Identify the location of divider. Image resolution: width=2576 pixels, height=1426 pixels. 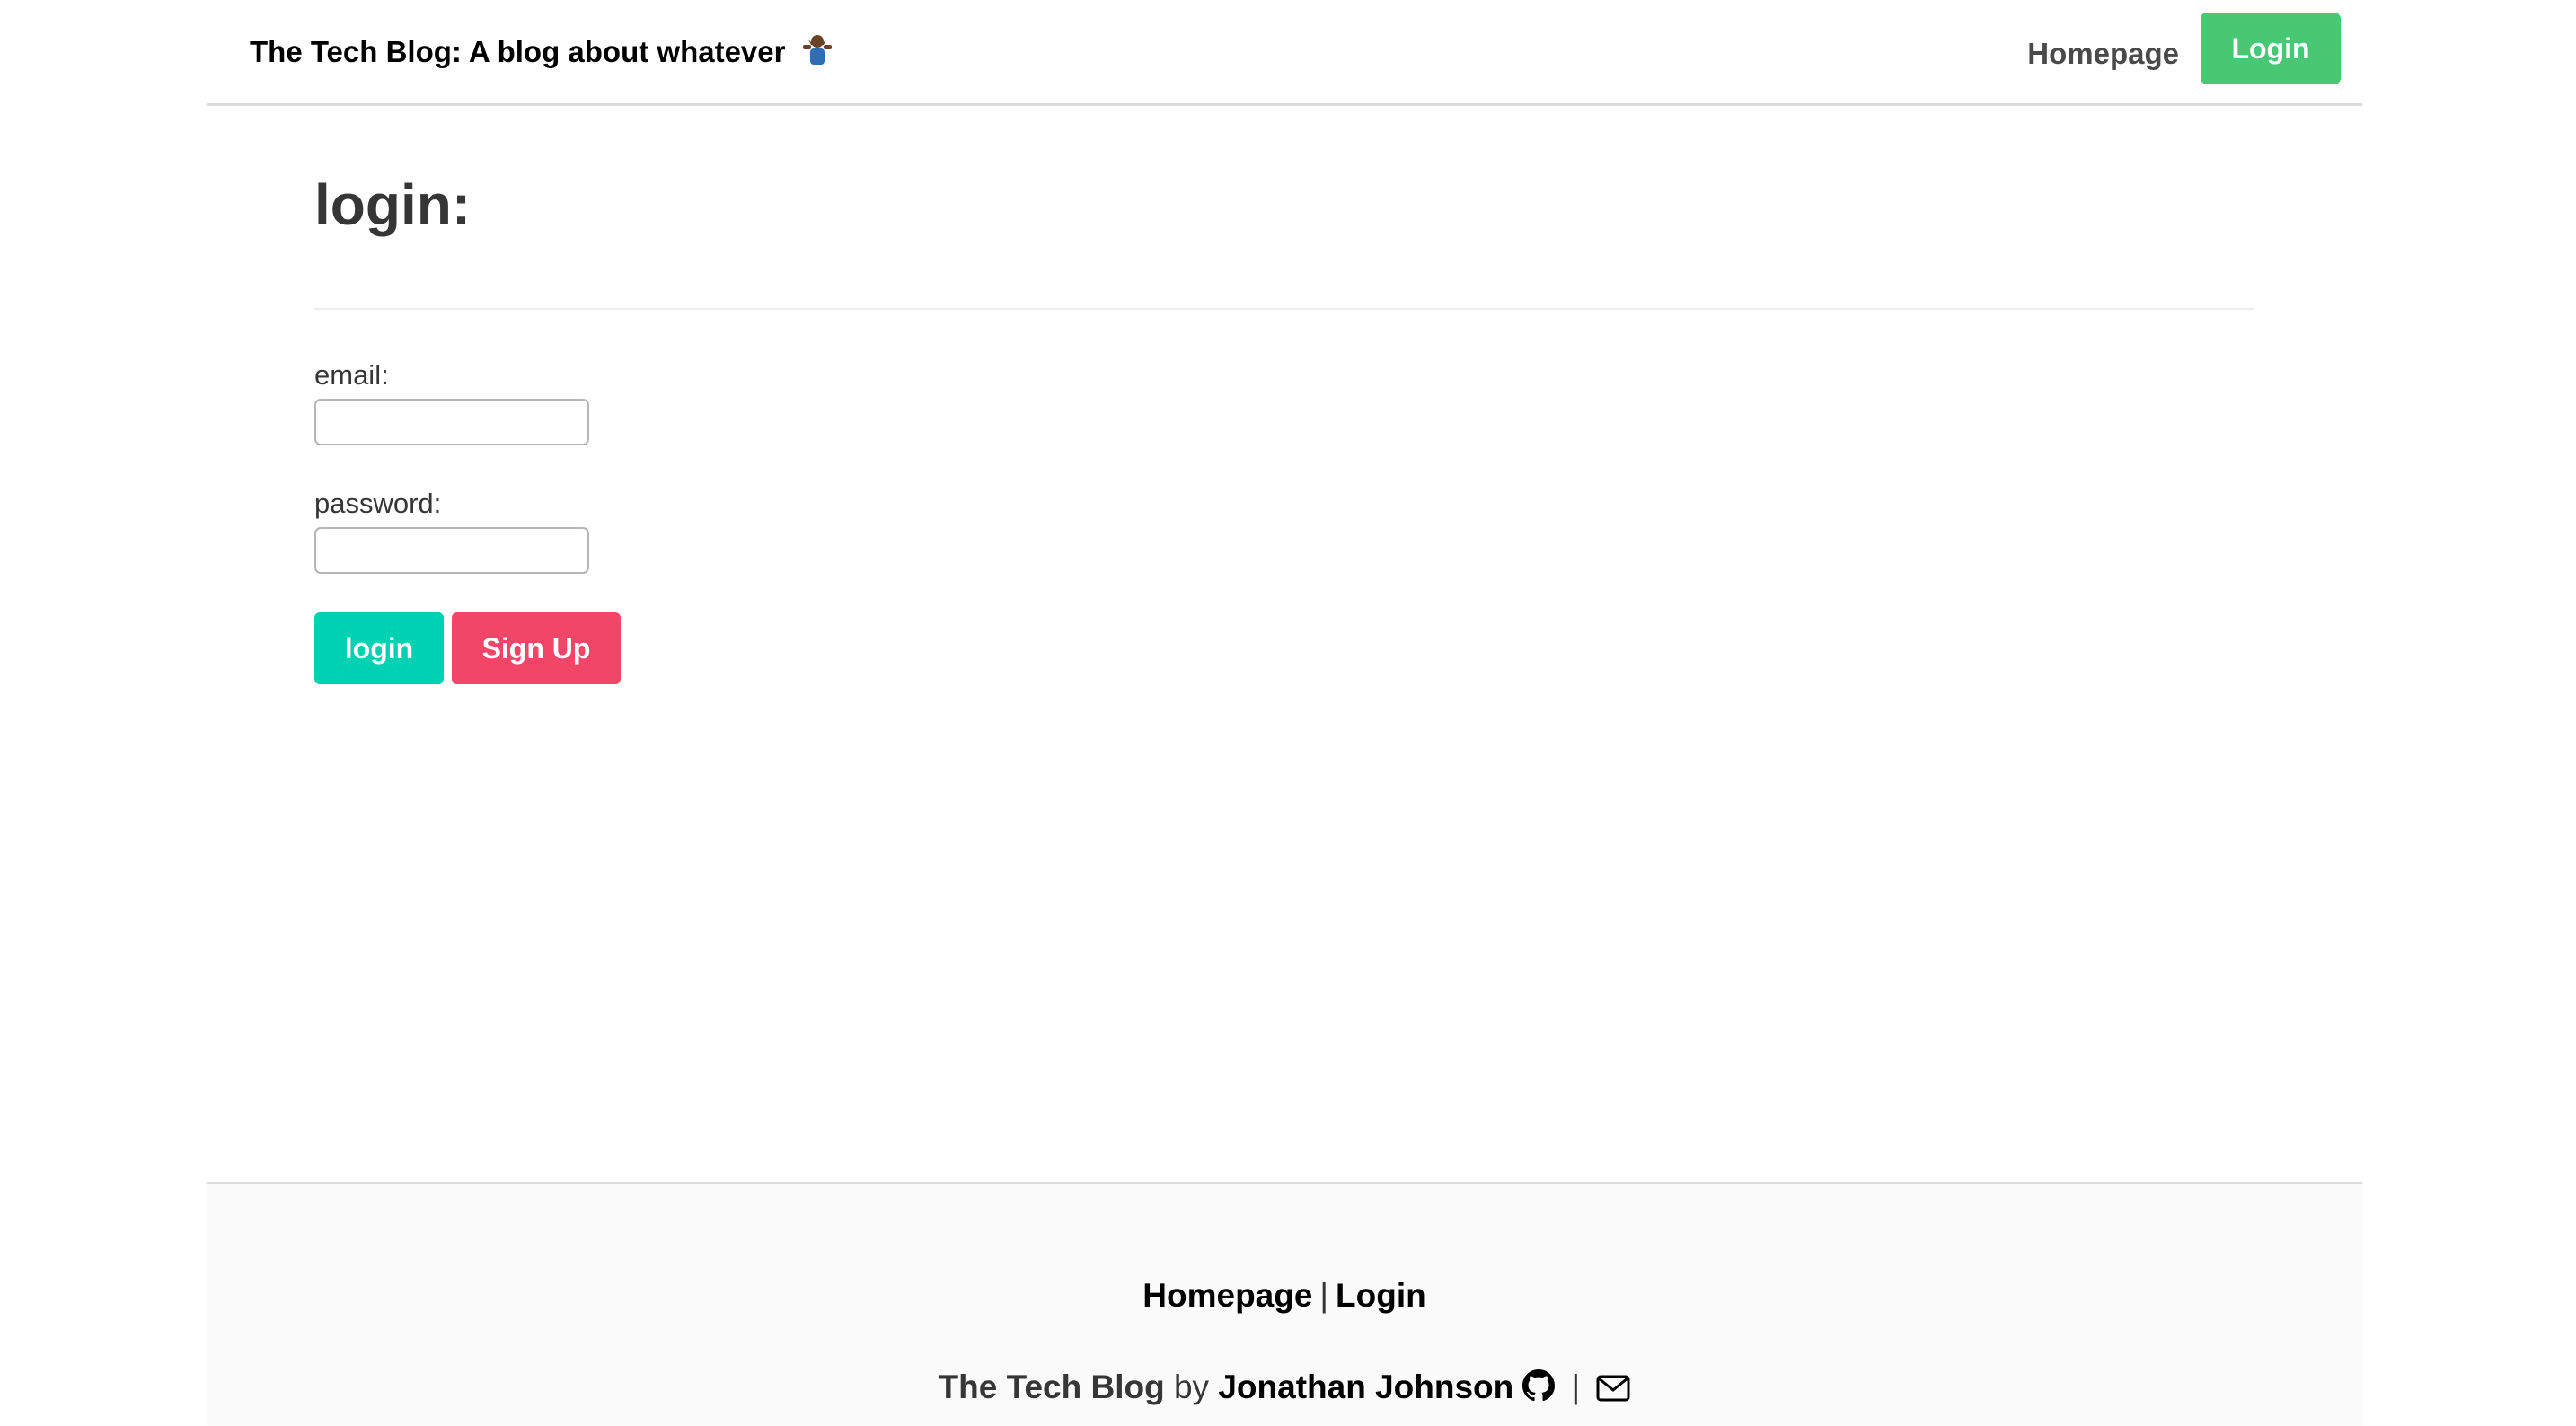
(1284, 309).